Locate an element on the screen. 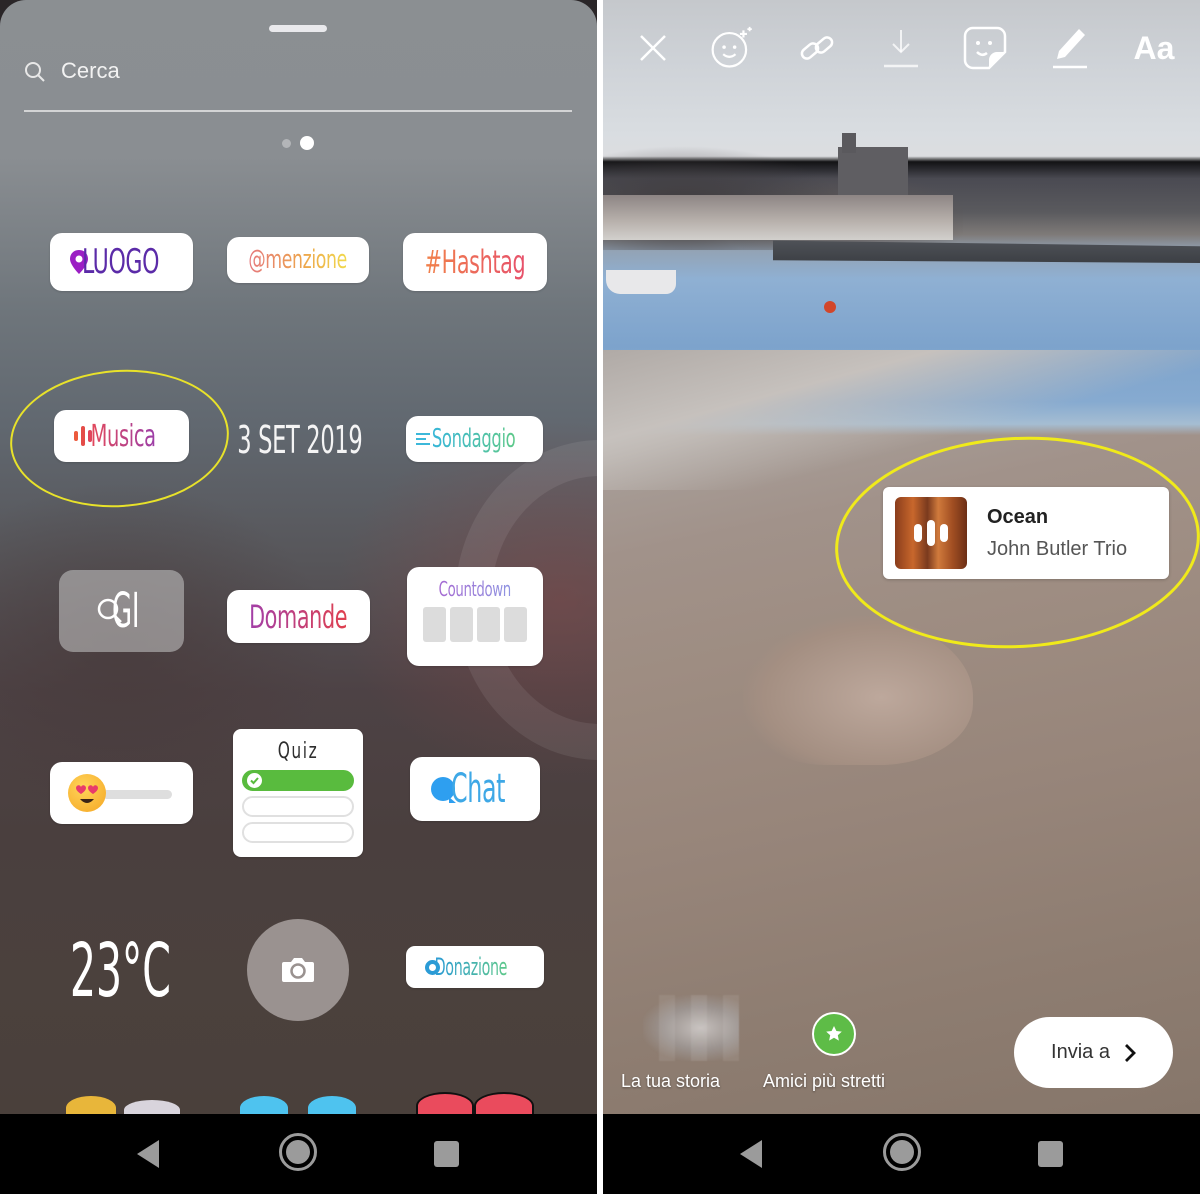  photo-buoy is located at coordinates (830, 307).